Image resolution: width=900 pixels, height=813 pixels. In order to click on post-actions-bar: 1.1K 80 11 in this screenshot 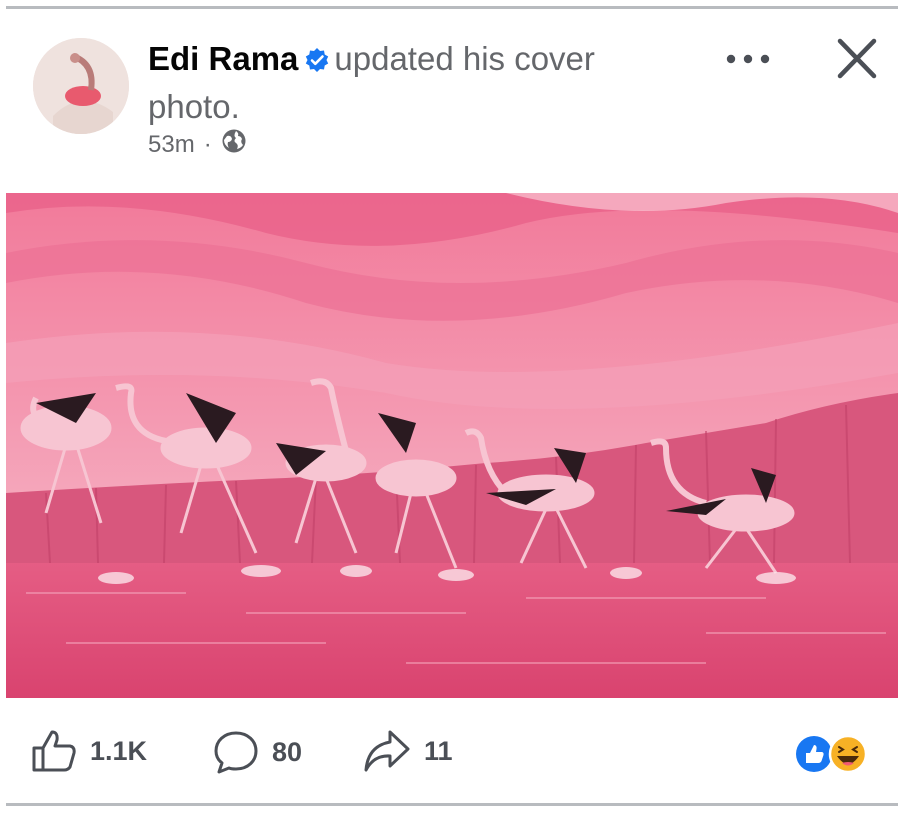, I will do `click(450, 753)`.